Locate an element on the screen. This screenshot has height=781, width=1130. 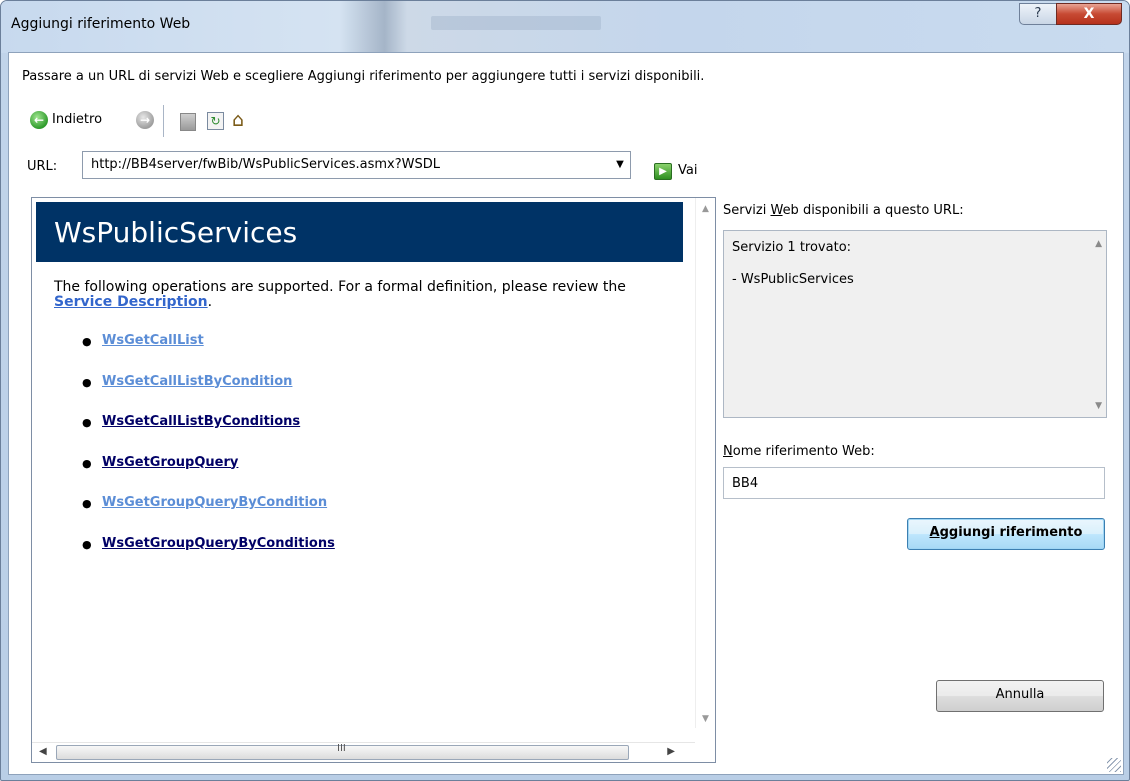
reference-name-input is located at coordinates (914, 483).